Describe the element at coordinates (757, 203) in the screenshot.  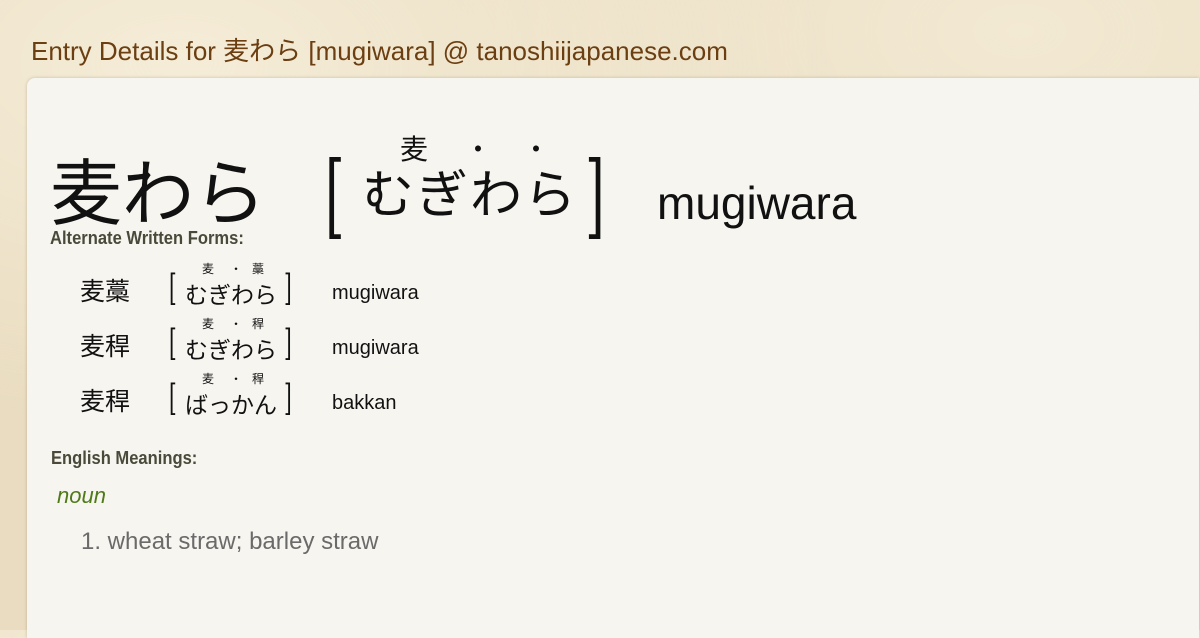
I see `entry-romaji: mugiwara` at that location.